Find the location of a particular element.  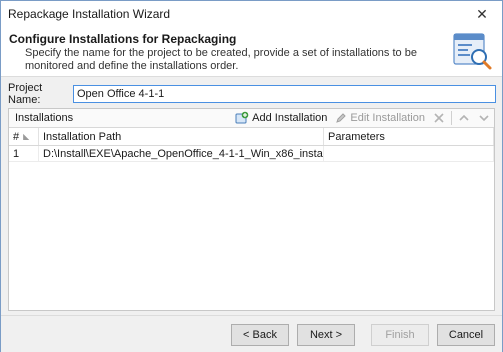

add-installation-label: Add Installation is located at coordinates (290, 118).